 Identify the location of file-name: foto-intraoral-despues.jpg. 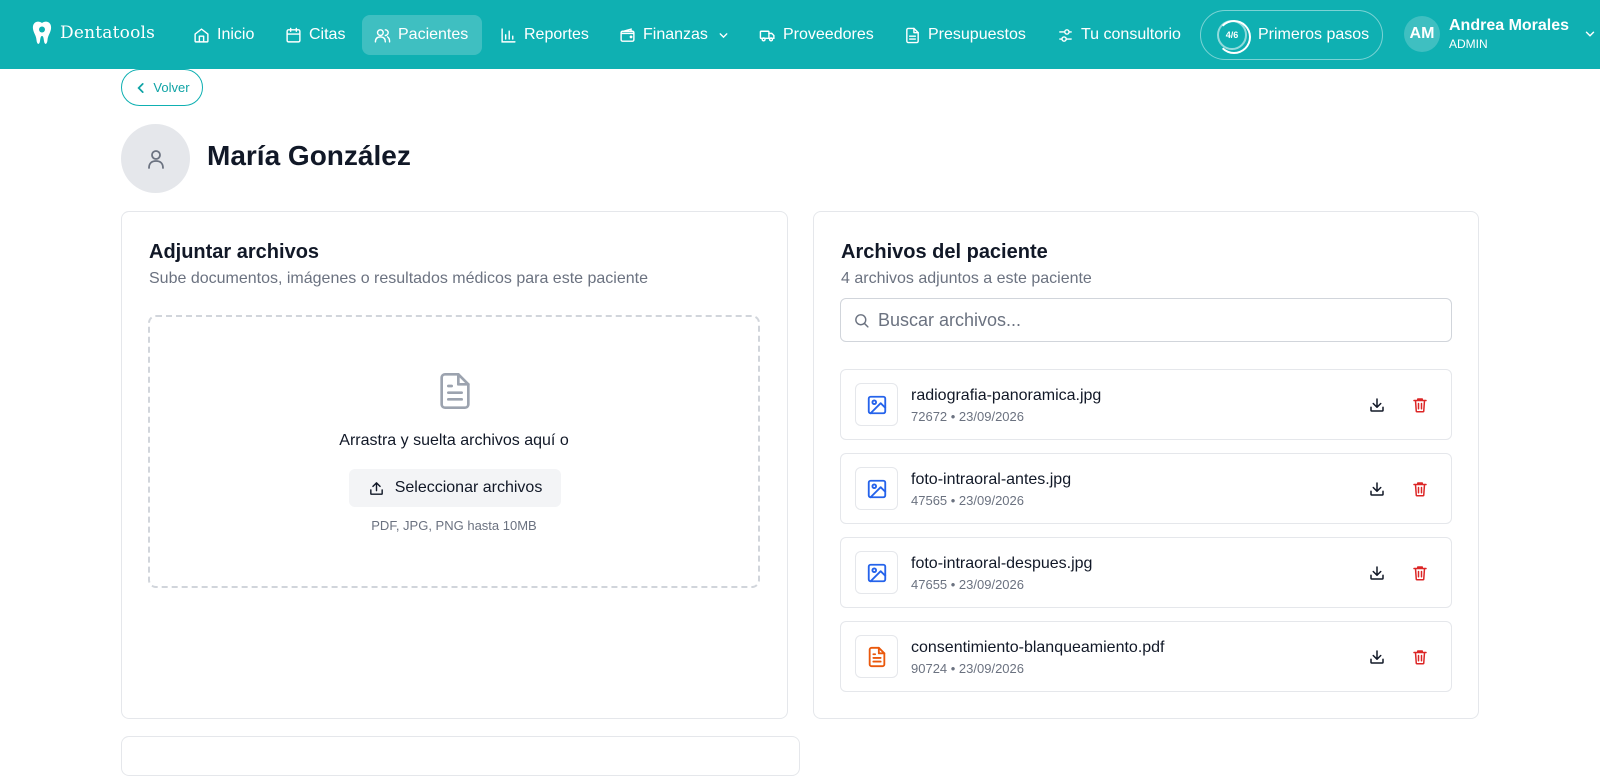
(1002, 563).